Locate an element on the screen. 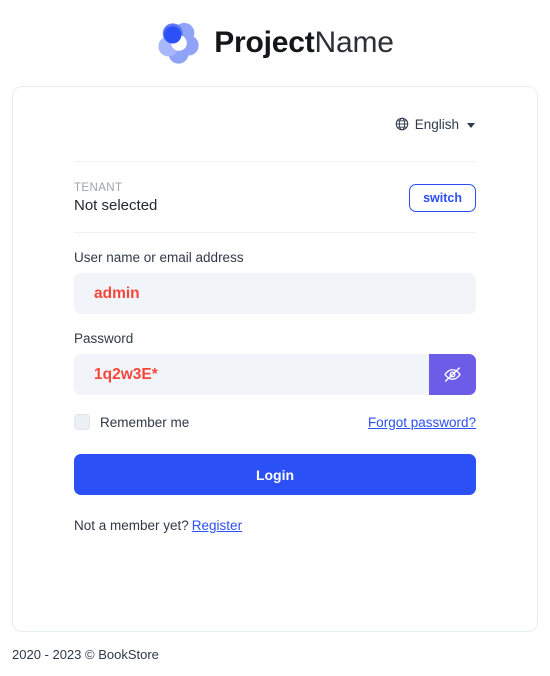  tenant-info: TENANT Not selected is located at coordinates (115, 198).